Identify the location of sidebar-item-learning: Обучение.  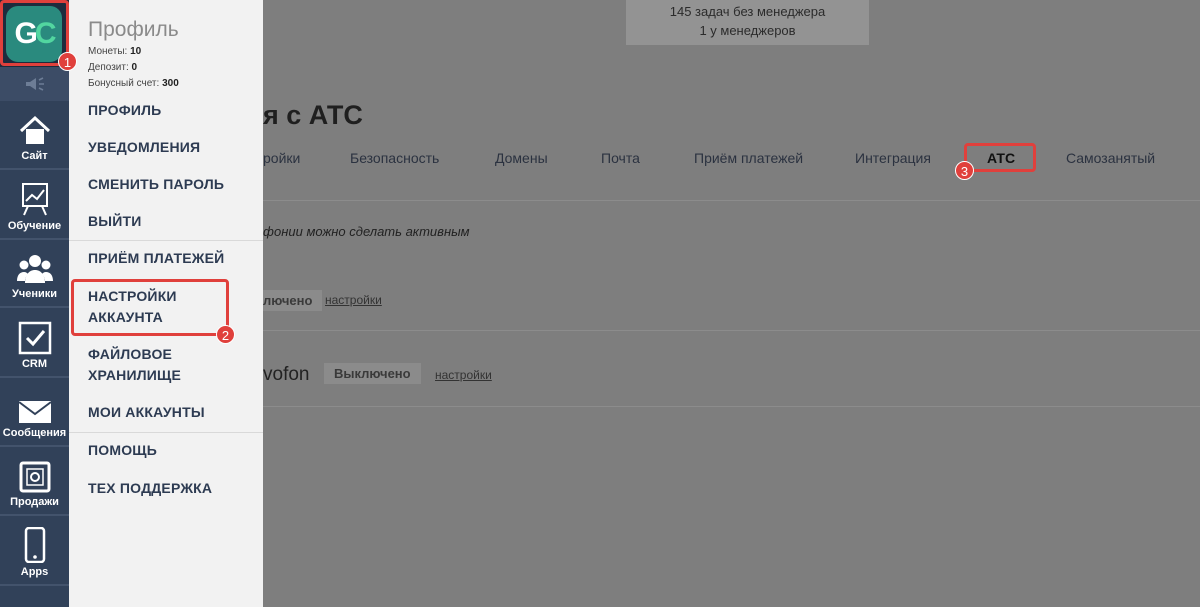
(34, 205).